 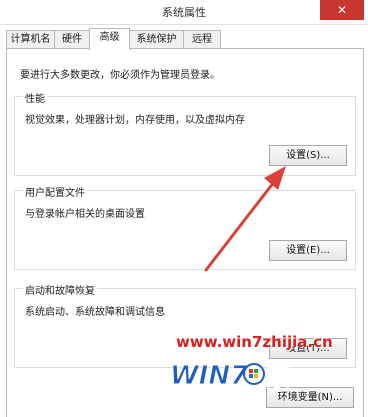 What do you see at coordinates (278, 378) in the screenshot?
I see `svg-text: 家` at bounding box center [278, 378].